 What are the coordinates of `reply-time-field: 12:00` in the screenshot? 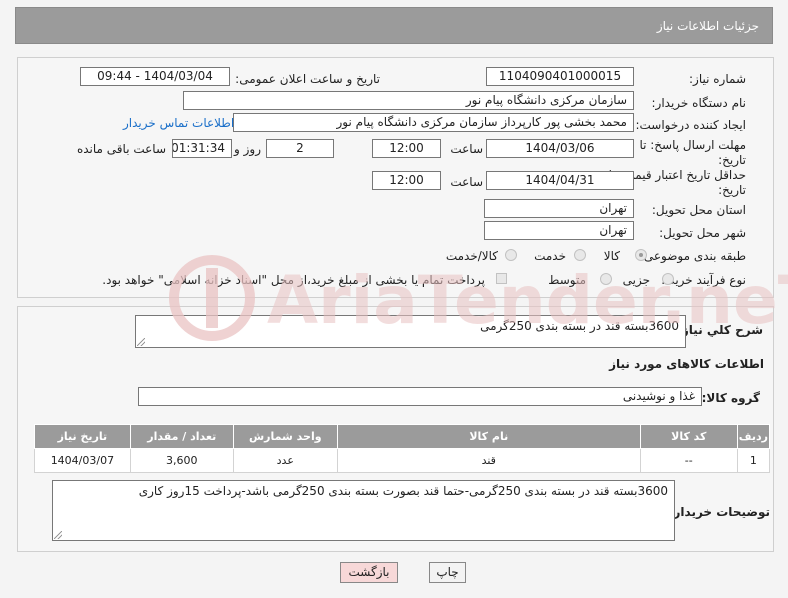 It's located at (406, 148).